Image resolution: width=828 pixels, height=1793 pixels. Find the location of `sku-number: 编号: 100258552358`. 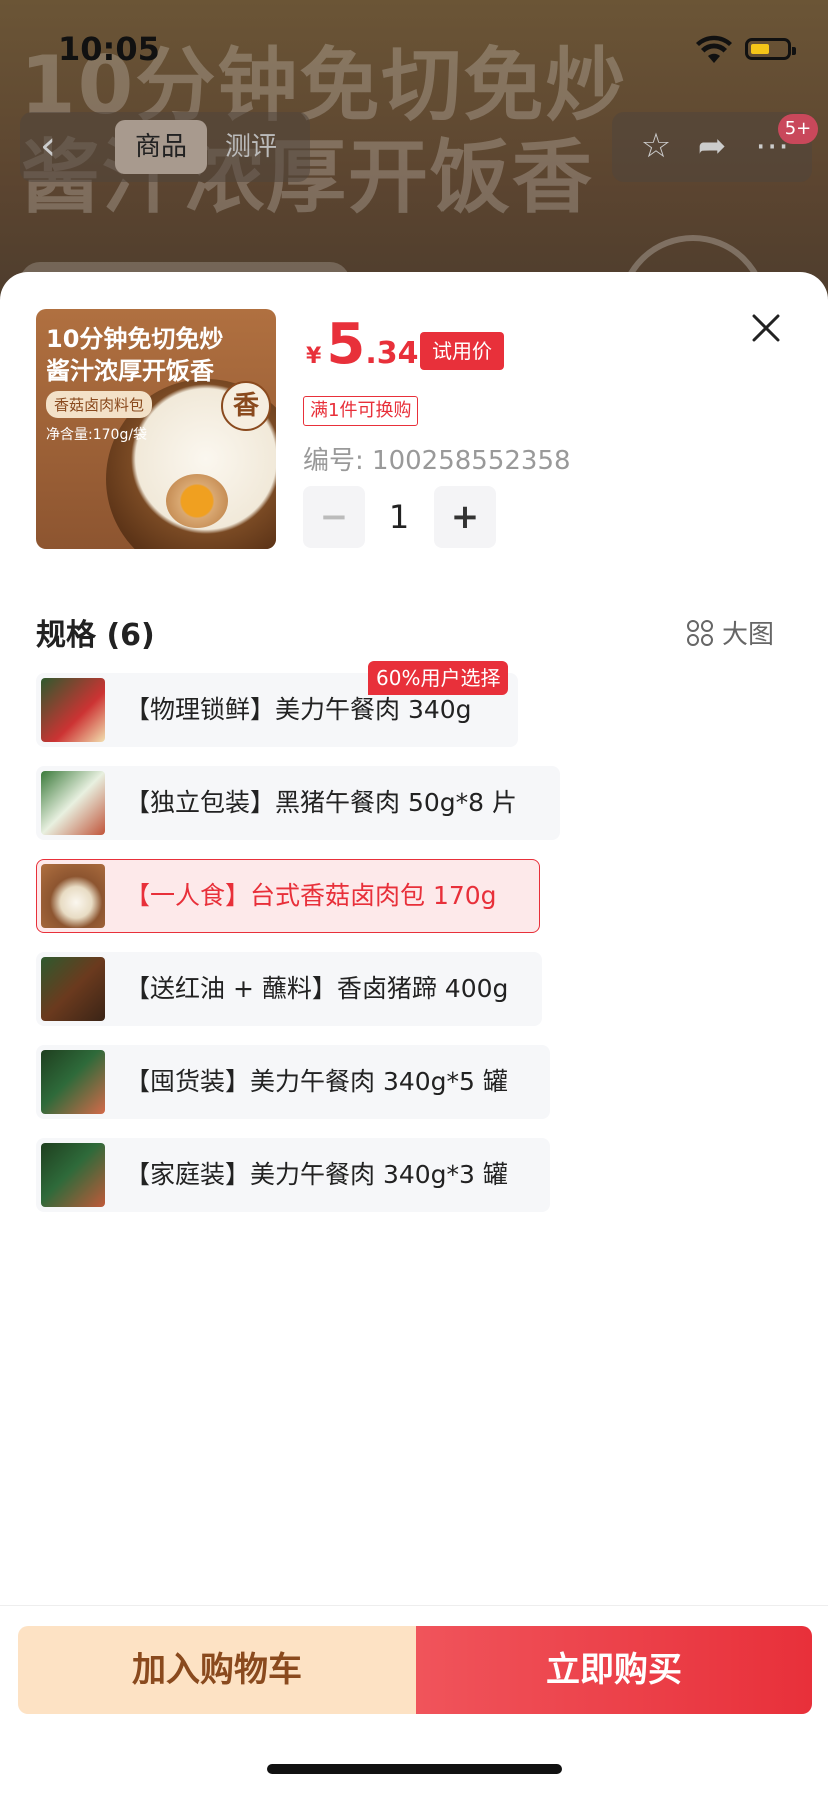

sku-number: 编号: 100258552358 is located at coordinates (437, 461).